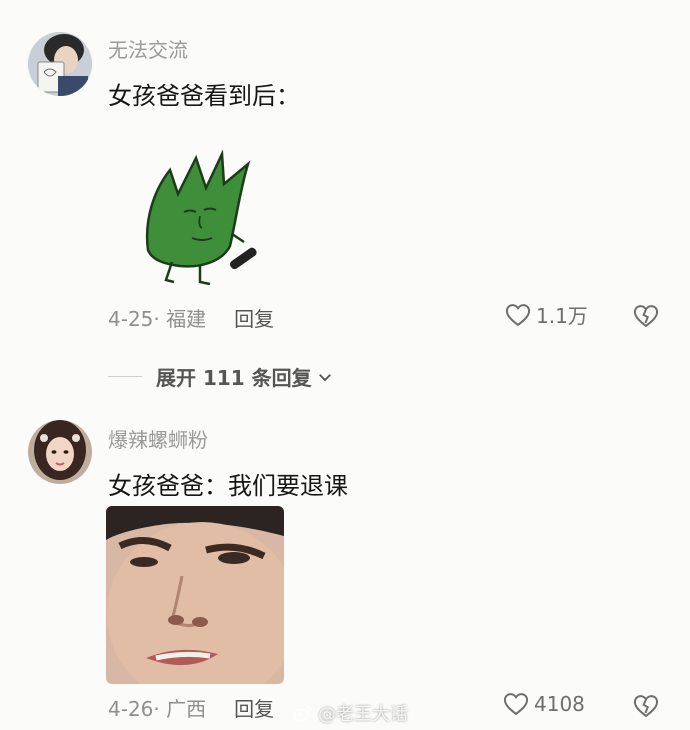 The image size is (690, 730). I want to click on username: 爆辣螺蛳粉, so click(158, 438).